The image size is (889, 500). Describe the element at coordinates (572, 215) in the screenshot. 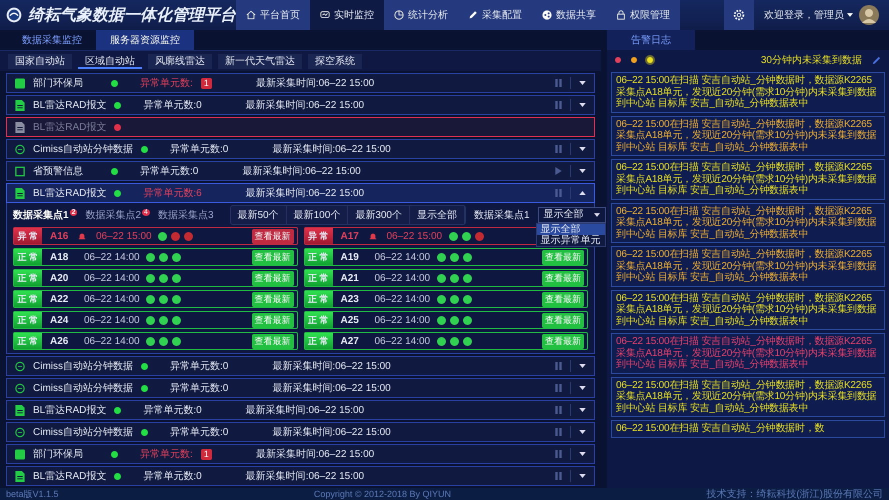

I see `filter-select: 显示全部` at that location.